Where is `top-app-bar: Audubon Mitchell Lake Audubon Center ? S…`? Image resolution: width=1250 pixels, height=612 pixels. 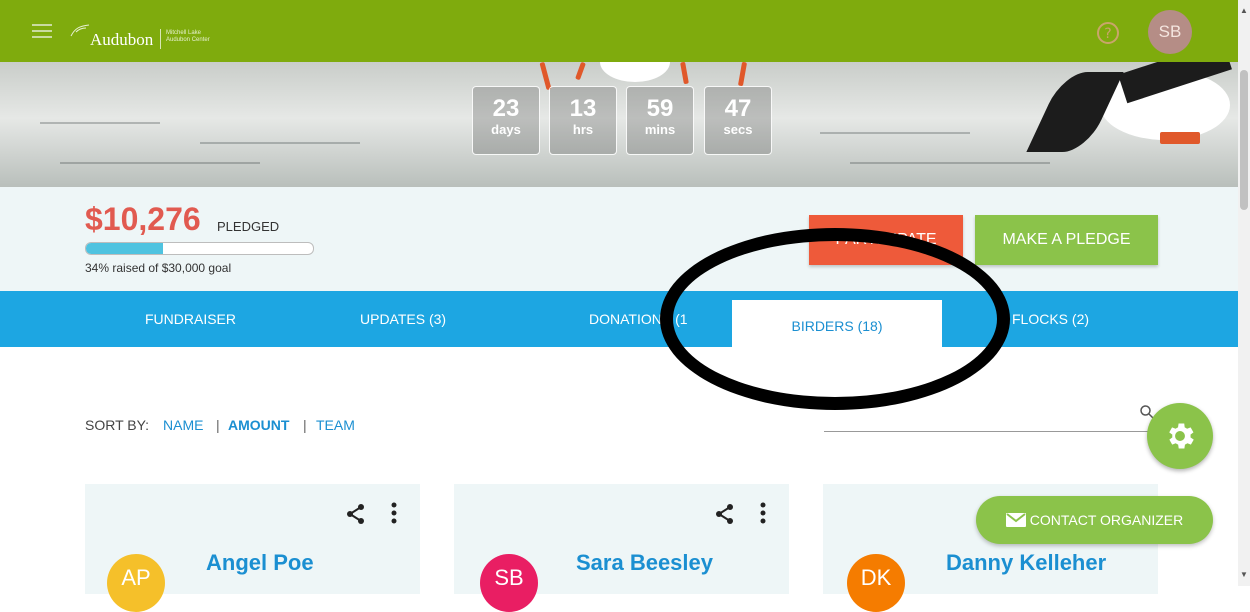 top-app-bar: Audubon Mitchell Lake Audubon Center ? S… is located at coordinates (619, 31).